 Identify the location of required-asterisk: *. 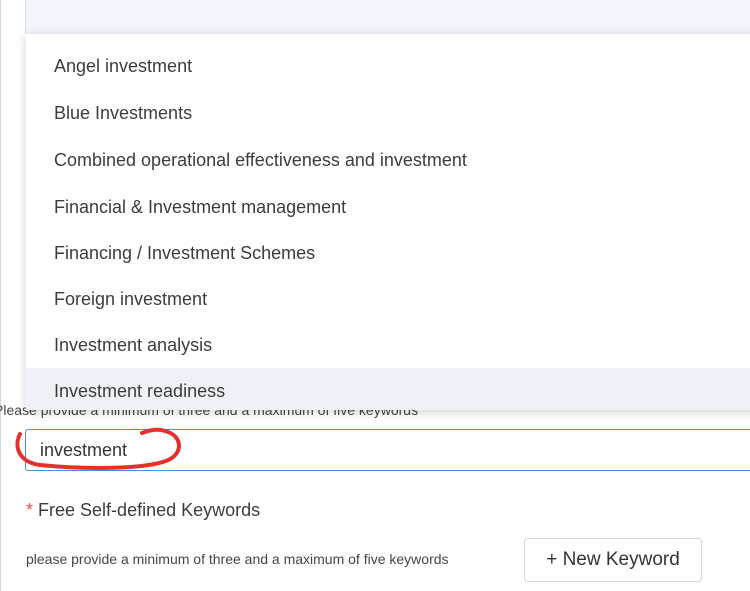
(30, 510).